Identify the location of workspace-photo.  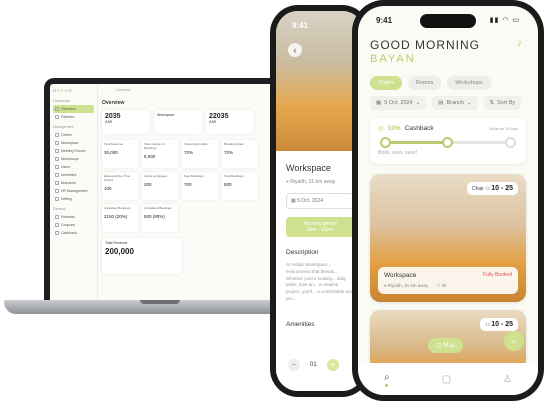
(320, 81).